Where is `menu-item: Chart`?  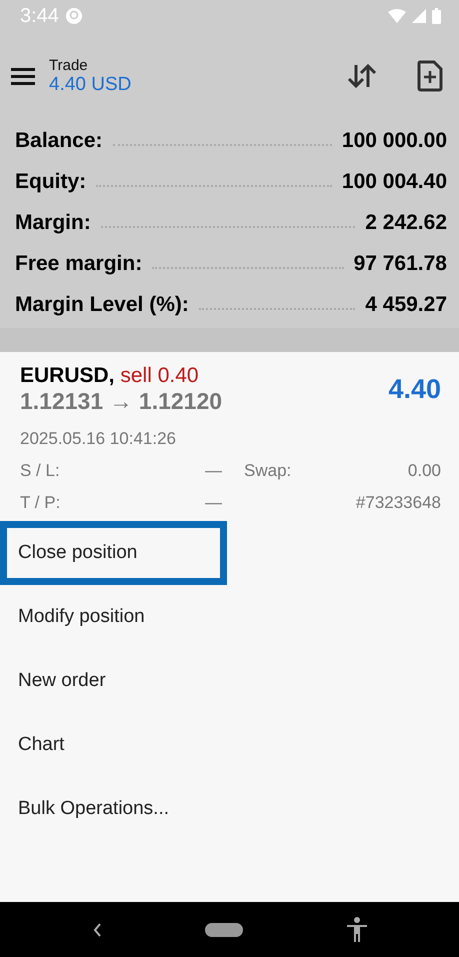 menu-item: Chart is located at coordinates (100, 745).